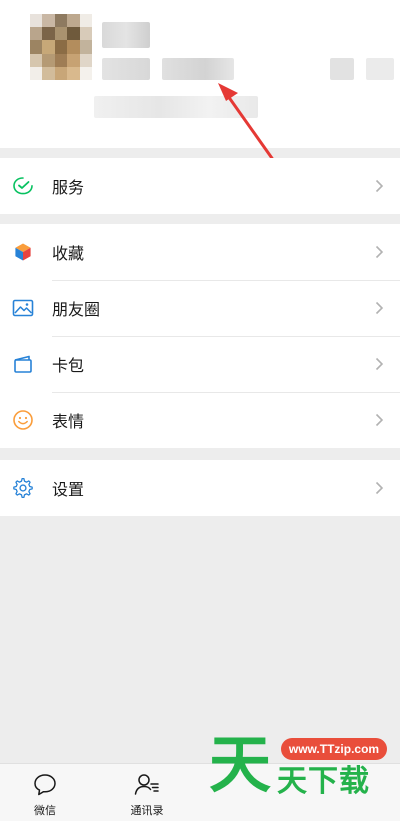 Image resolution: width=400 pixels, height=821 pixels. Describe the element at coordinates (23, 308) in the screenshot. I see `moments-picture-icon` at that location.